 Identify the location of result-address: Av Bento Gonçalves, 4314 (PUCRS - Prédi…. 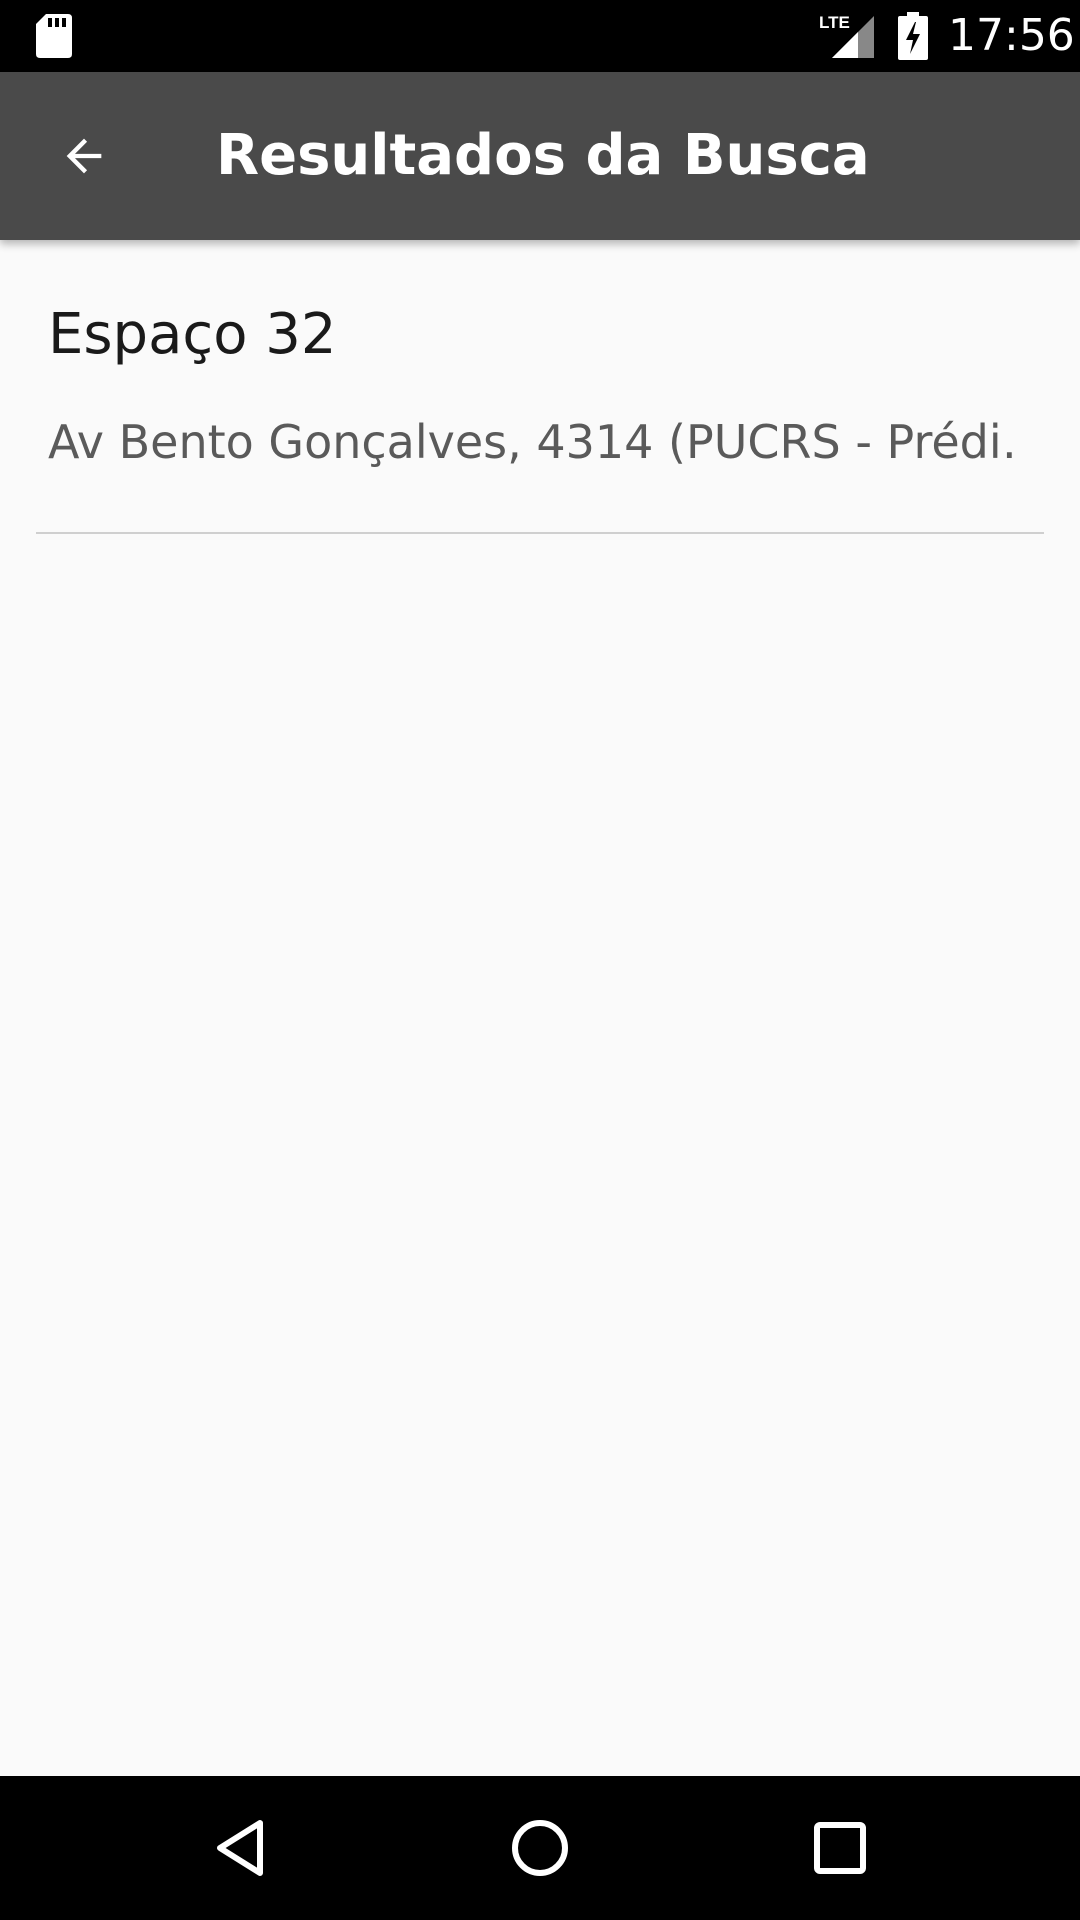
(533, 442).